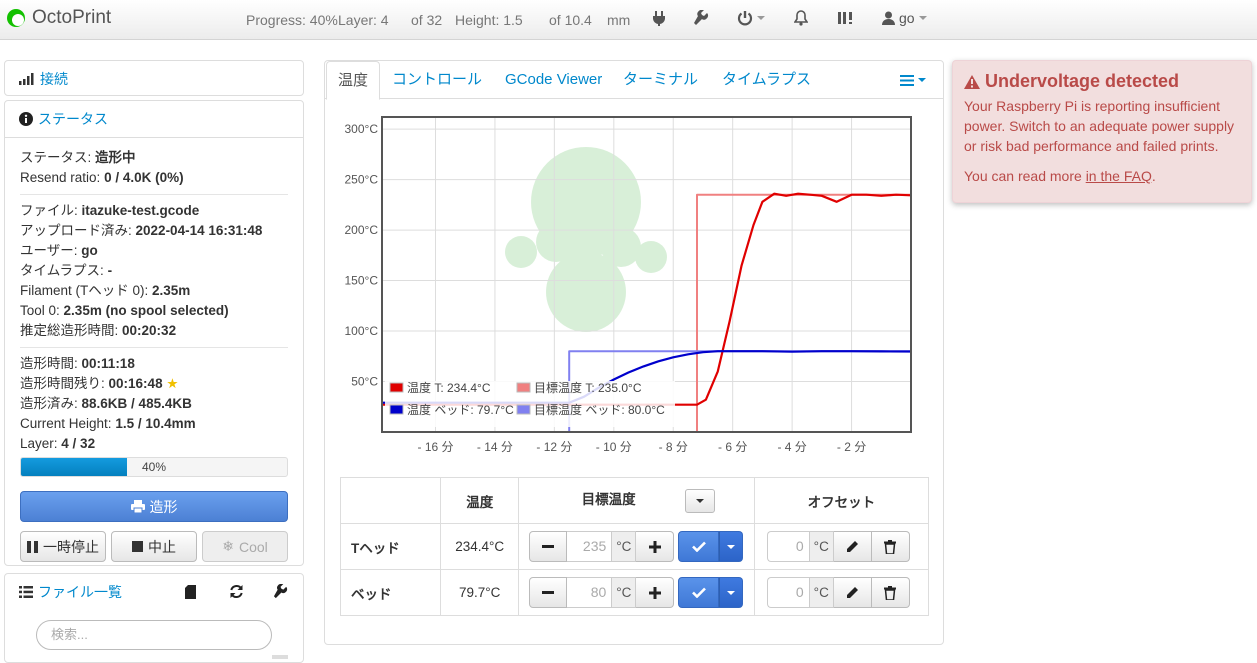 This screenshot has width=1257, height=663. What do you see at coordinates (58, 443) in the screenshot?
I see `layer-row: Layer: 4 / 32` at bounding box center [58, 443].